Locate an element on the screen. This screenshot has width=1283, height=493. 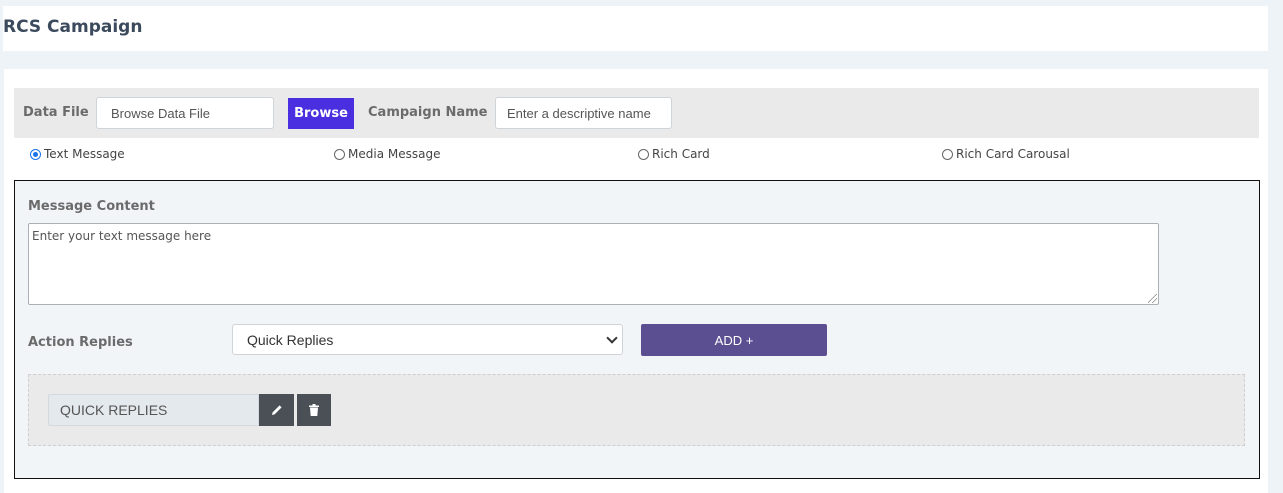
pencil-icon is located at coordinates (276, 410).